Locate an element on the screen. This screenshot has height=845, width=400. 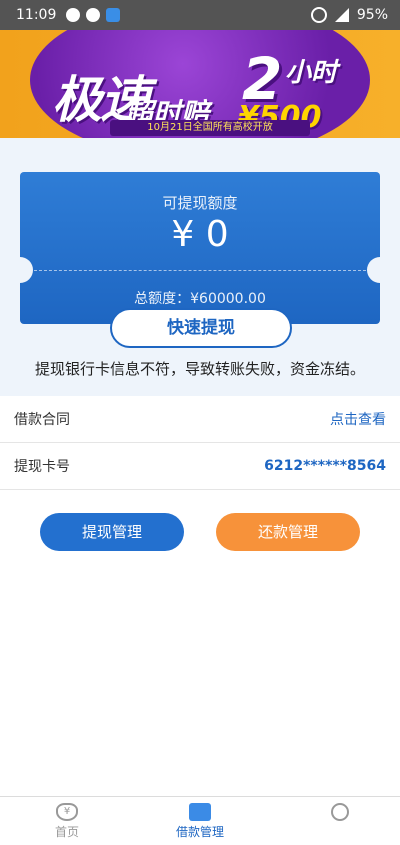
view-contract-link: 点击查看 is located at coordinates (358, 419).